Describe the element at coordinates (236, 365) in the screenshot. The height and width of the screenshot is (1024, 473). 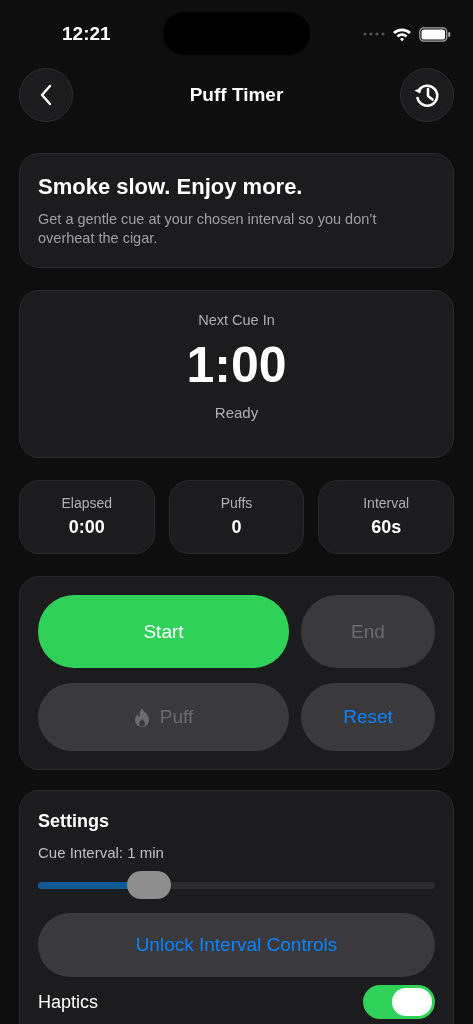
I see `countdown-value: 1:00` at that location.